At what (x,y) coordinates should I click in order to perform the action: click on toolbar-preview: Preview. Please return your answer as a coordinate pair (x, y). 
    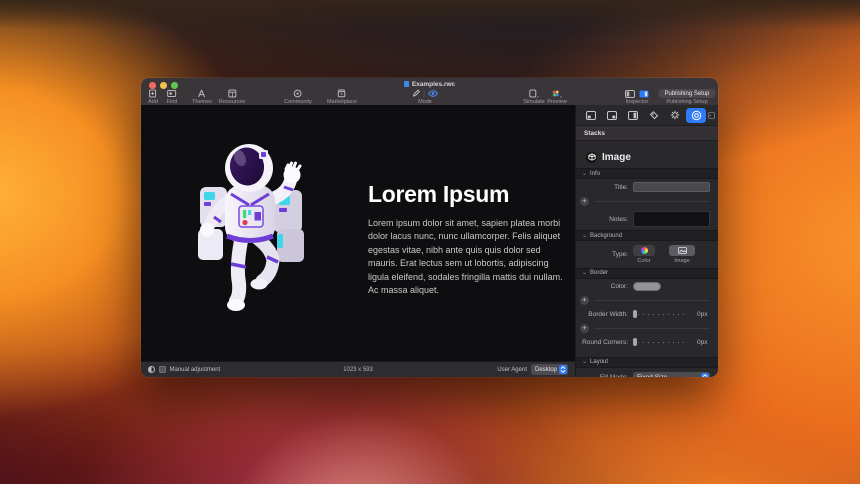
    Looking at the image, I should click on (557, 97).